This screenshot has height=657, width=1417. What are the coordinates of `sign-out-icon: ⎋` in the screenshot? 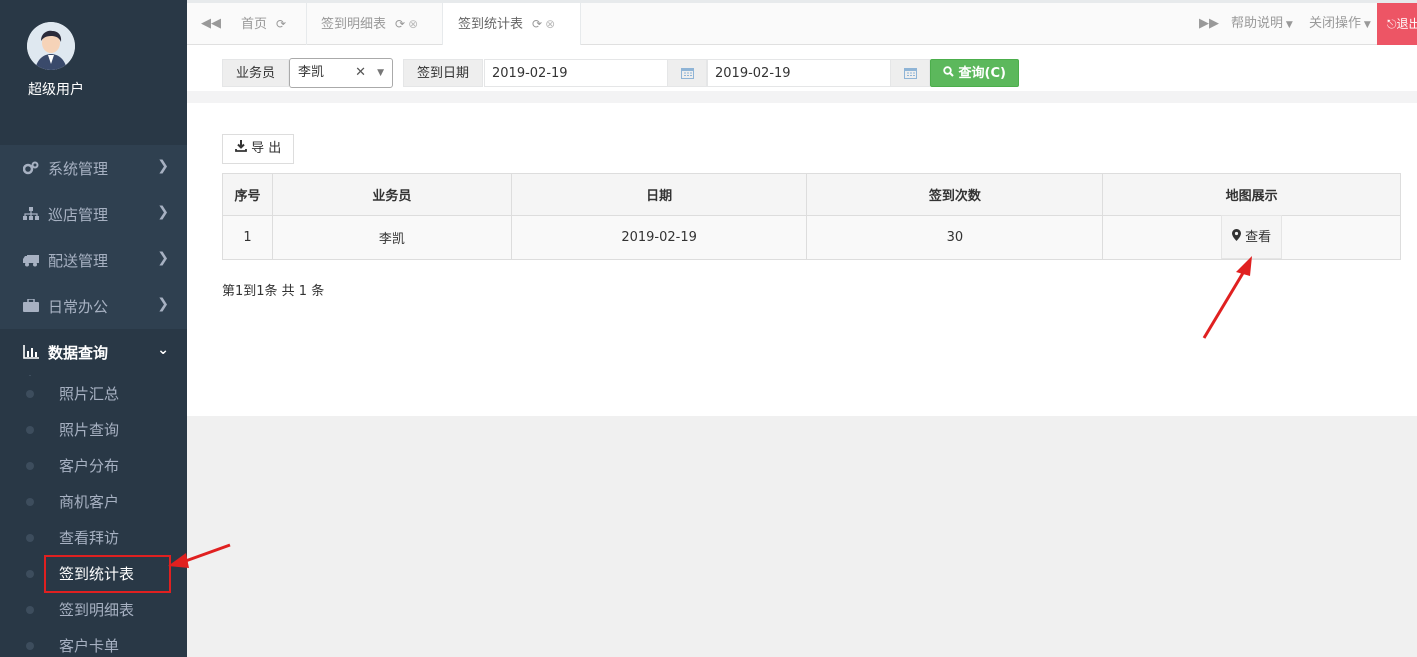 It's located at (1392, 24).